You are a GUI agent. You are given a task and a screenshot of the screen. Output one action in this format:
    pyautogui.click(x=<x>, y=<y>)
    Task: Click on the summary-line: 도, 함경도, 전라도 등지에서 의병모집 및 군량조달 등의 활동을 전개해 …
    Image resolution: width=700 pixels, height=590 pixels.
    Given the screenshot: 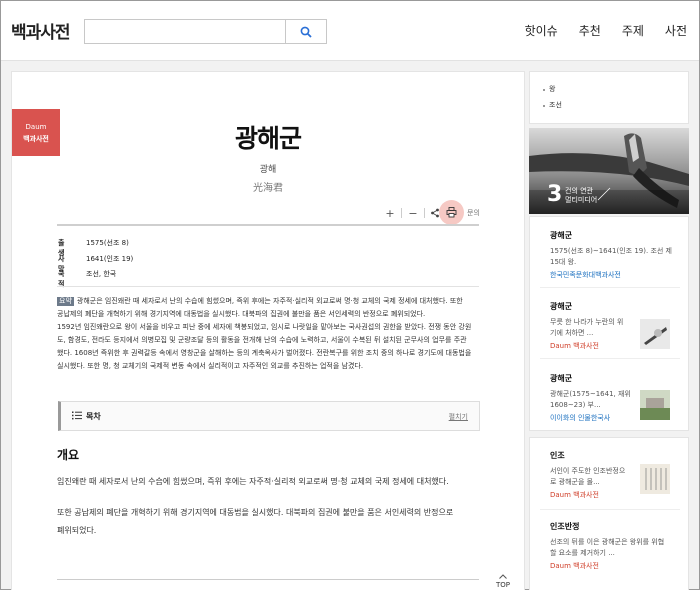 What is the action you would take?
    pyautogui.click(x=262, y=340)
    